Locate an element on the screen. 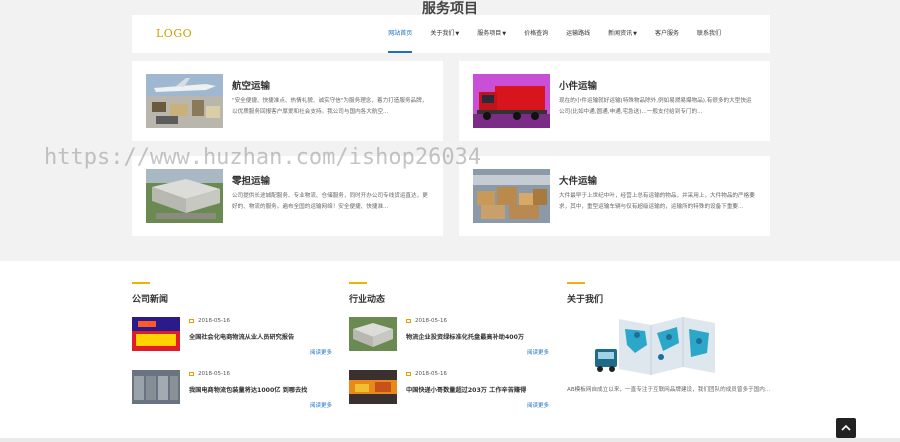  news-item: 2018-05-16 全国社会化电商物流从业人员研究报告 阅读更多 is located at coordinates (232, 337).